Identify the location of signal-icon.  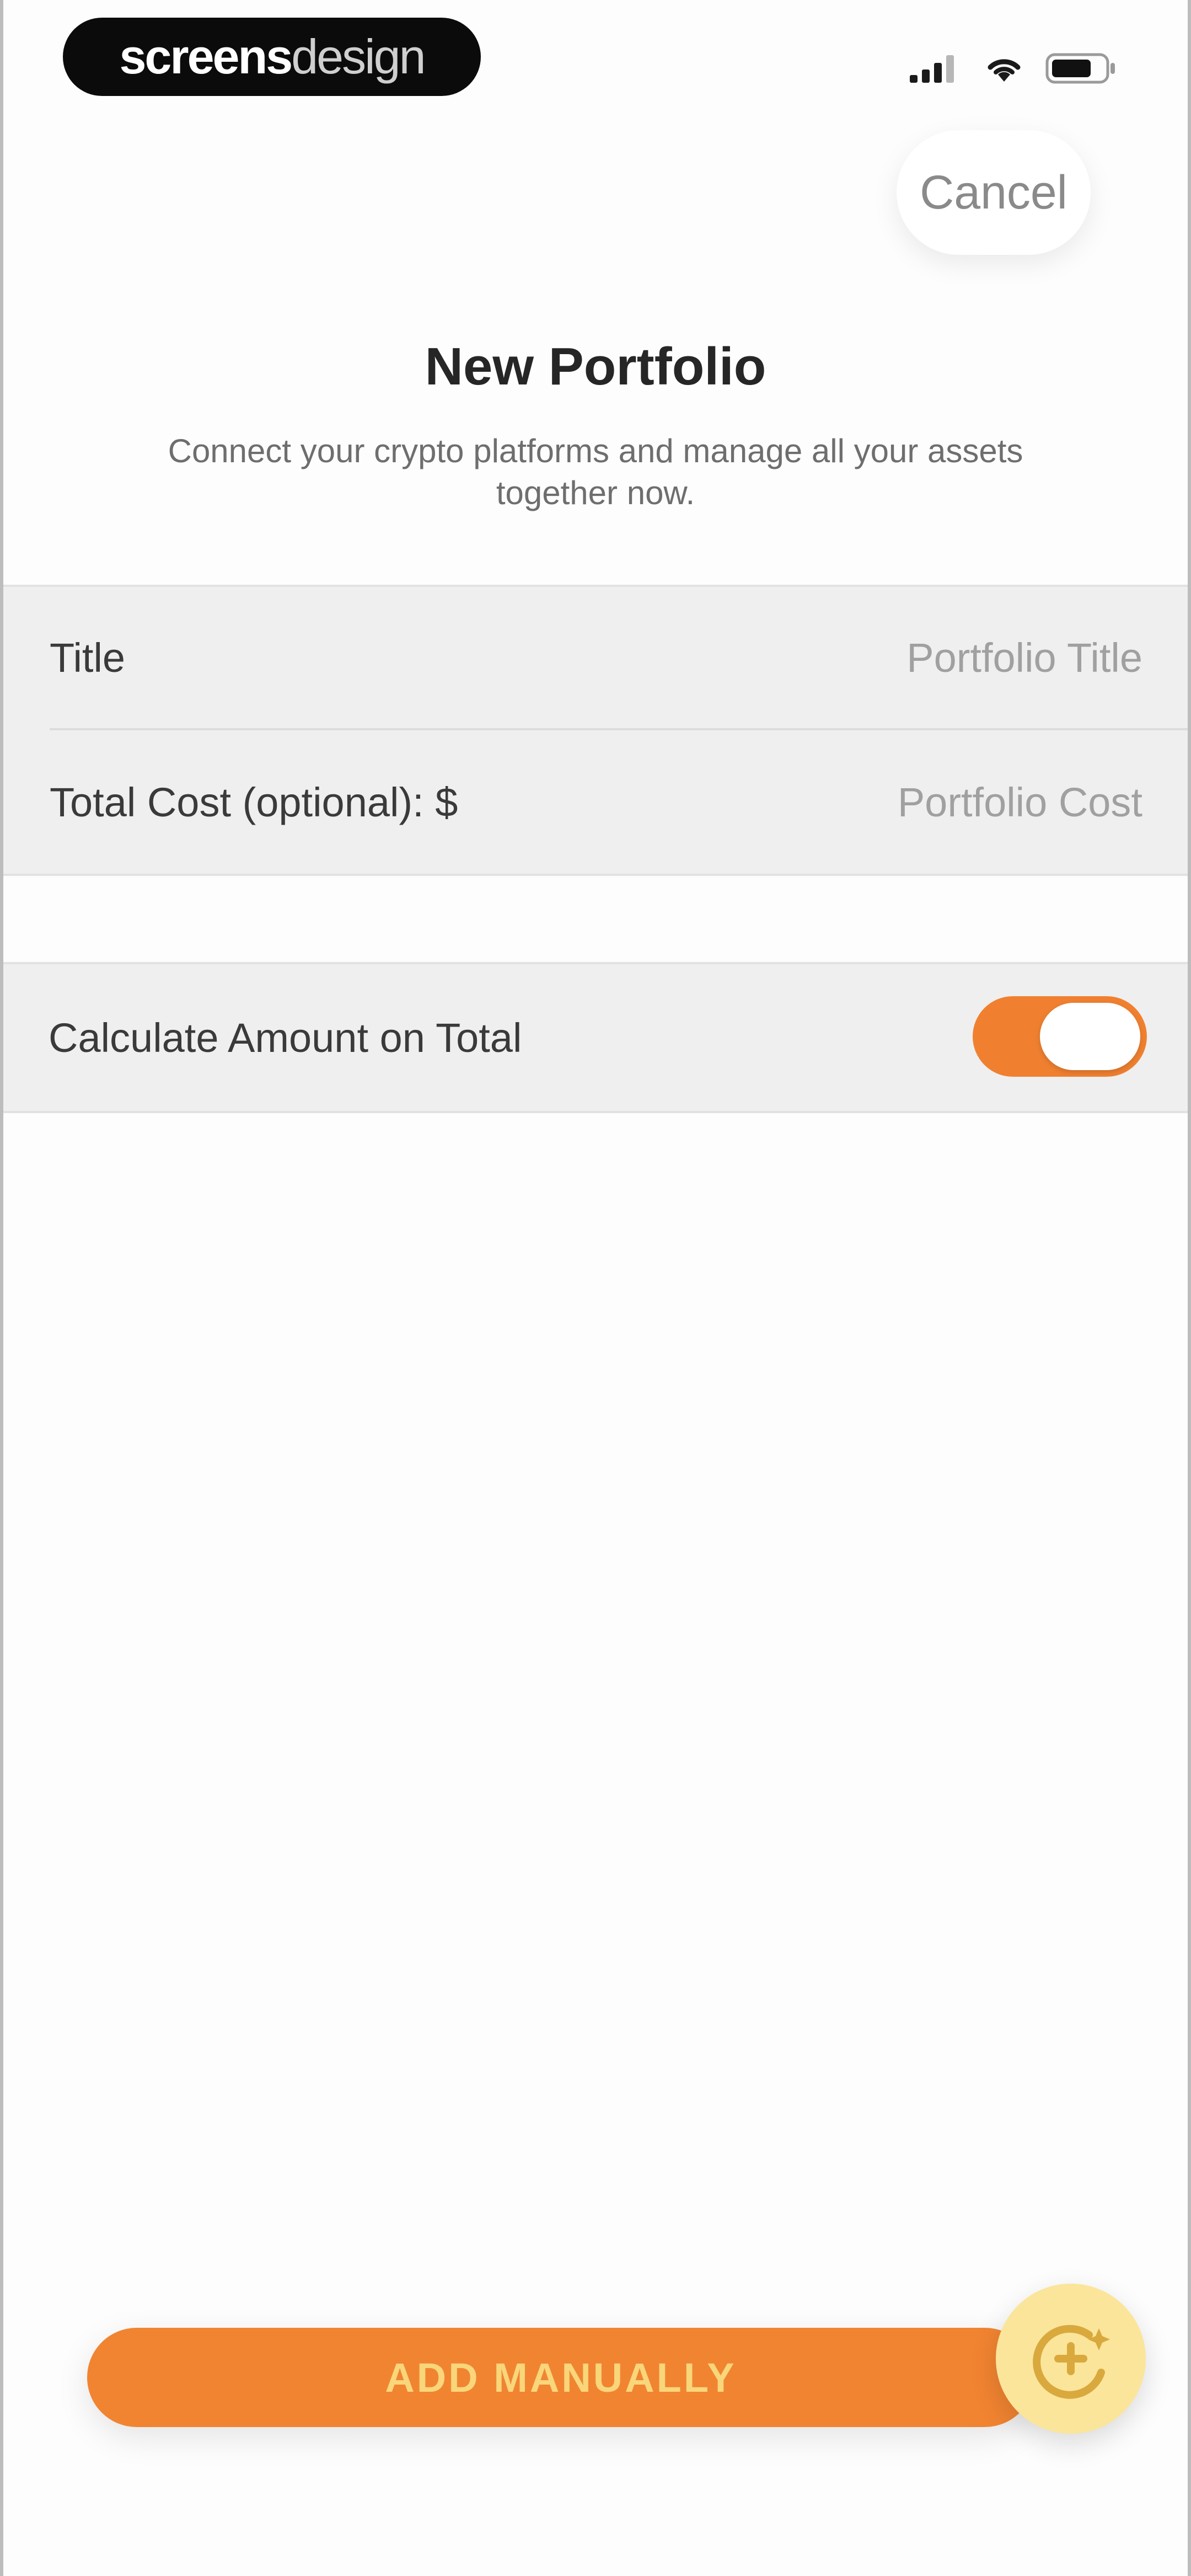
(932, 69).